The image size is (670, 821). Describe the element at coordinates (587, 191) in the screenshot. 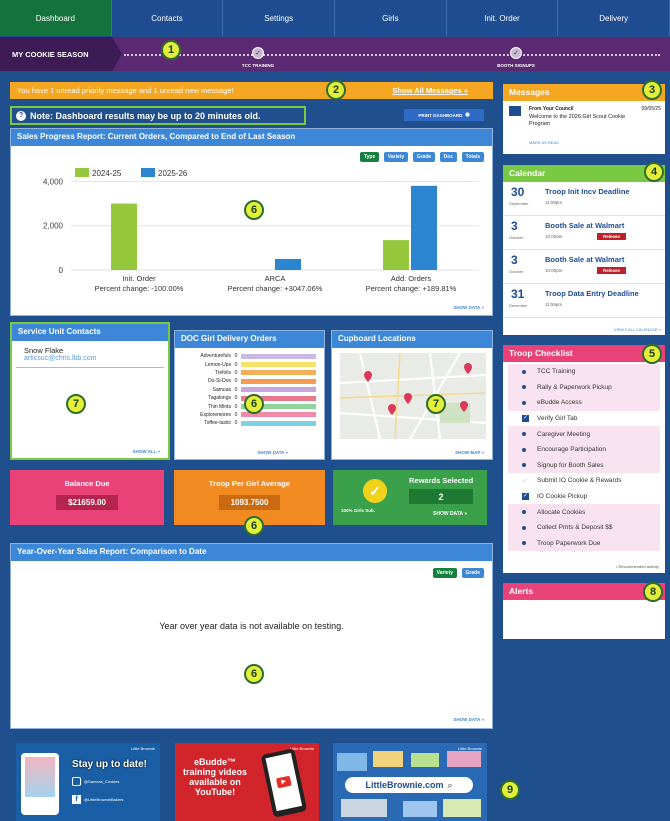

I see `event-title: Troop Init Incv Deadline` at that location.